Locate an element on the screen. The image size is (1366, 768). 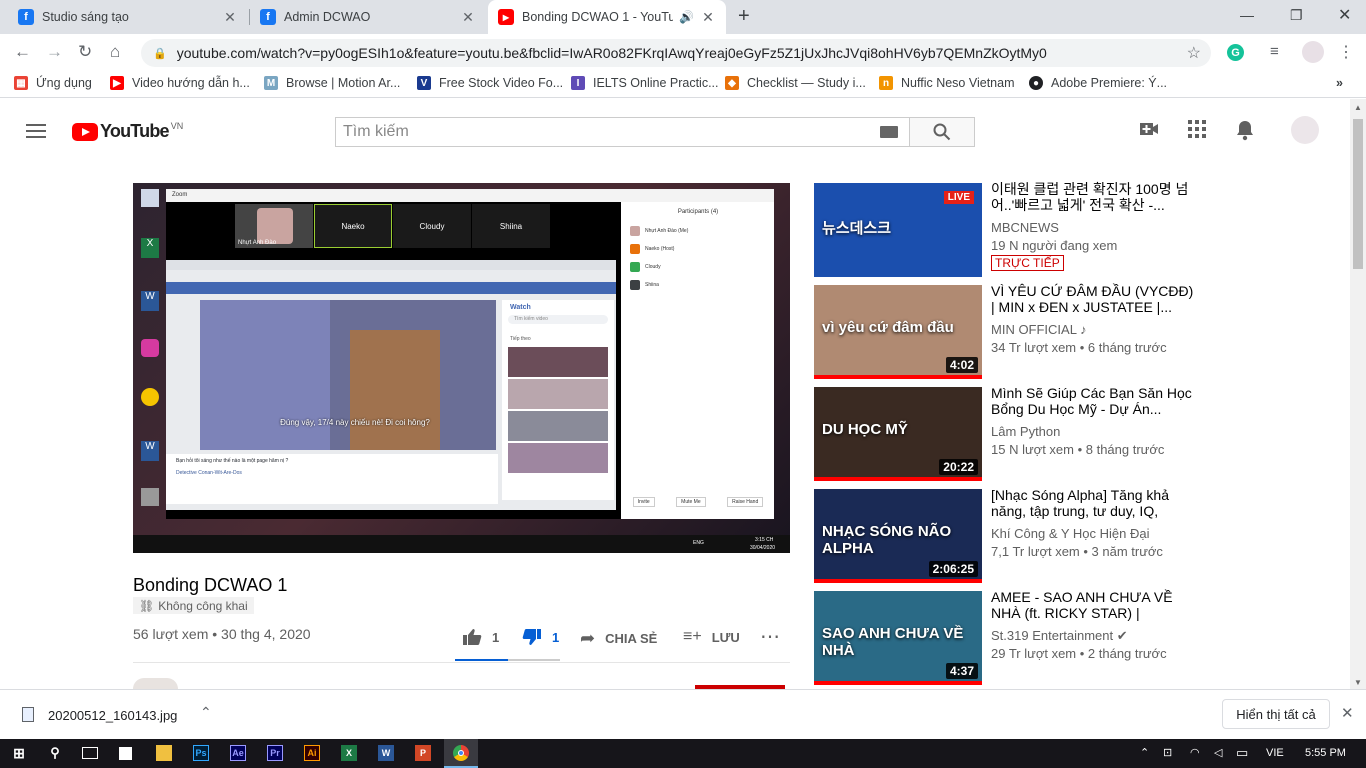
save-button: ≡+ LƯU is located at coordinates (711, 637).